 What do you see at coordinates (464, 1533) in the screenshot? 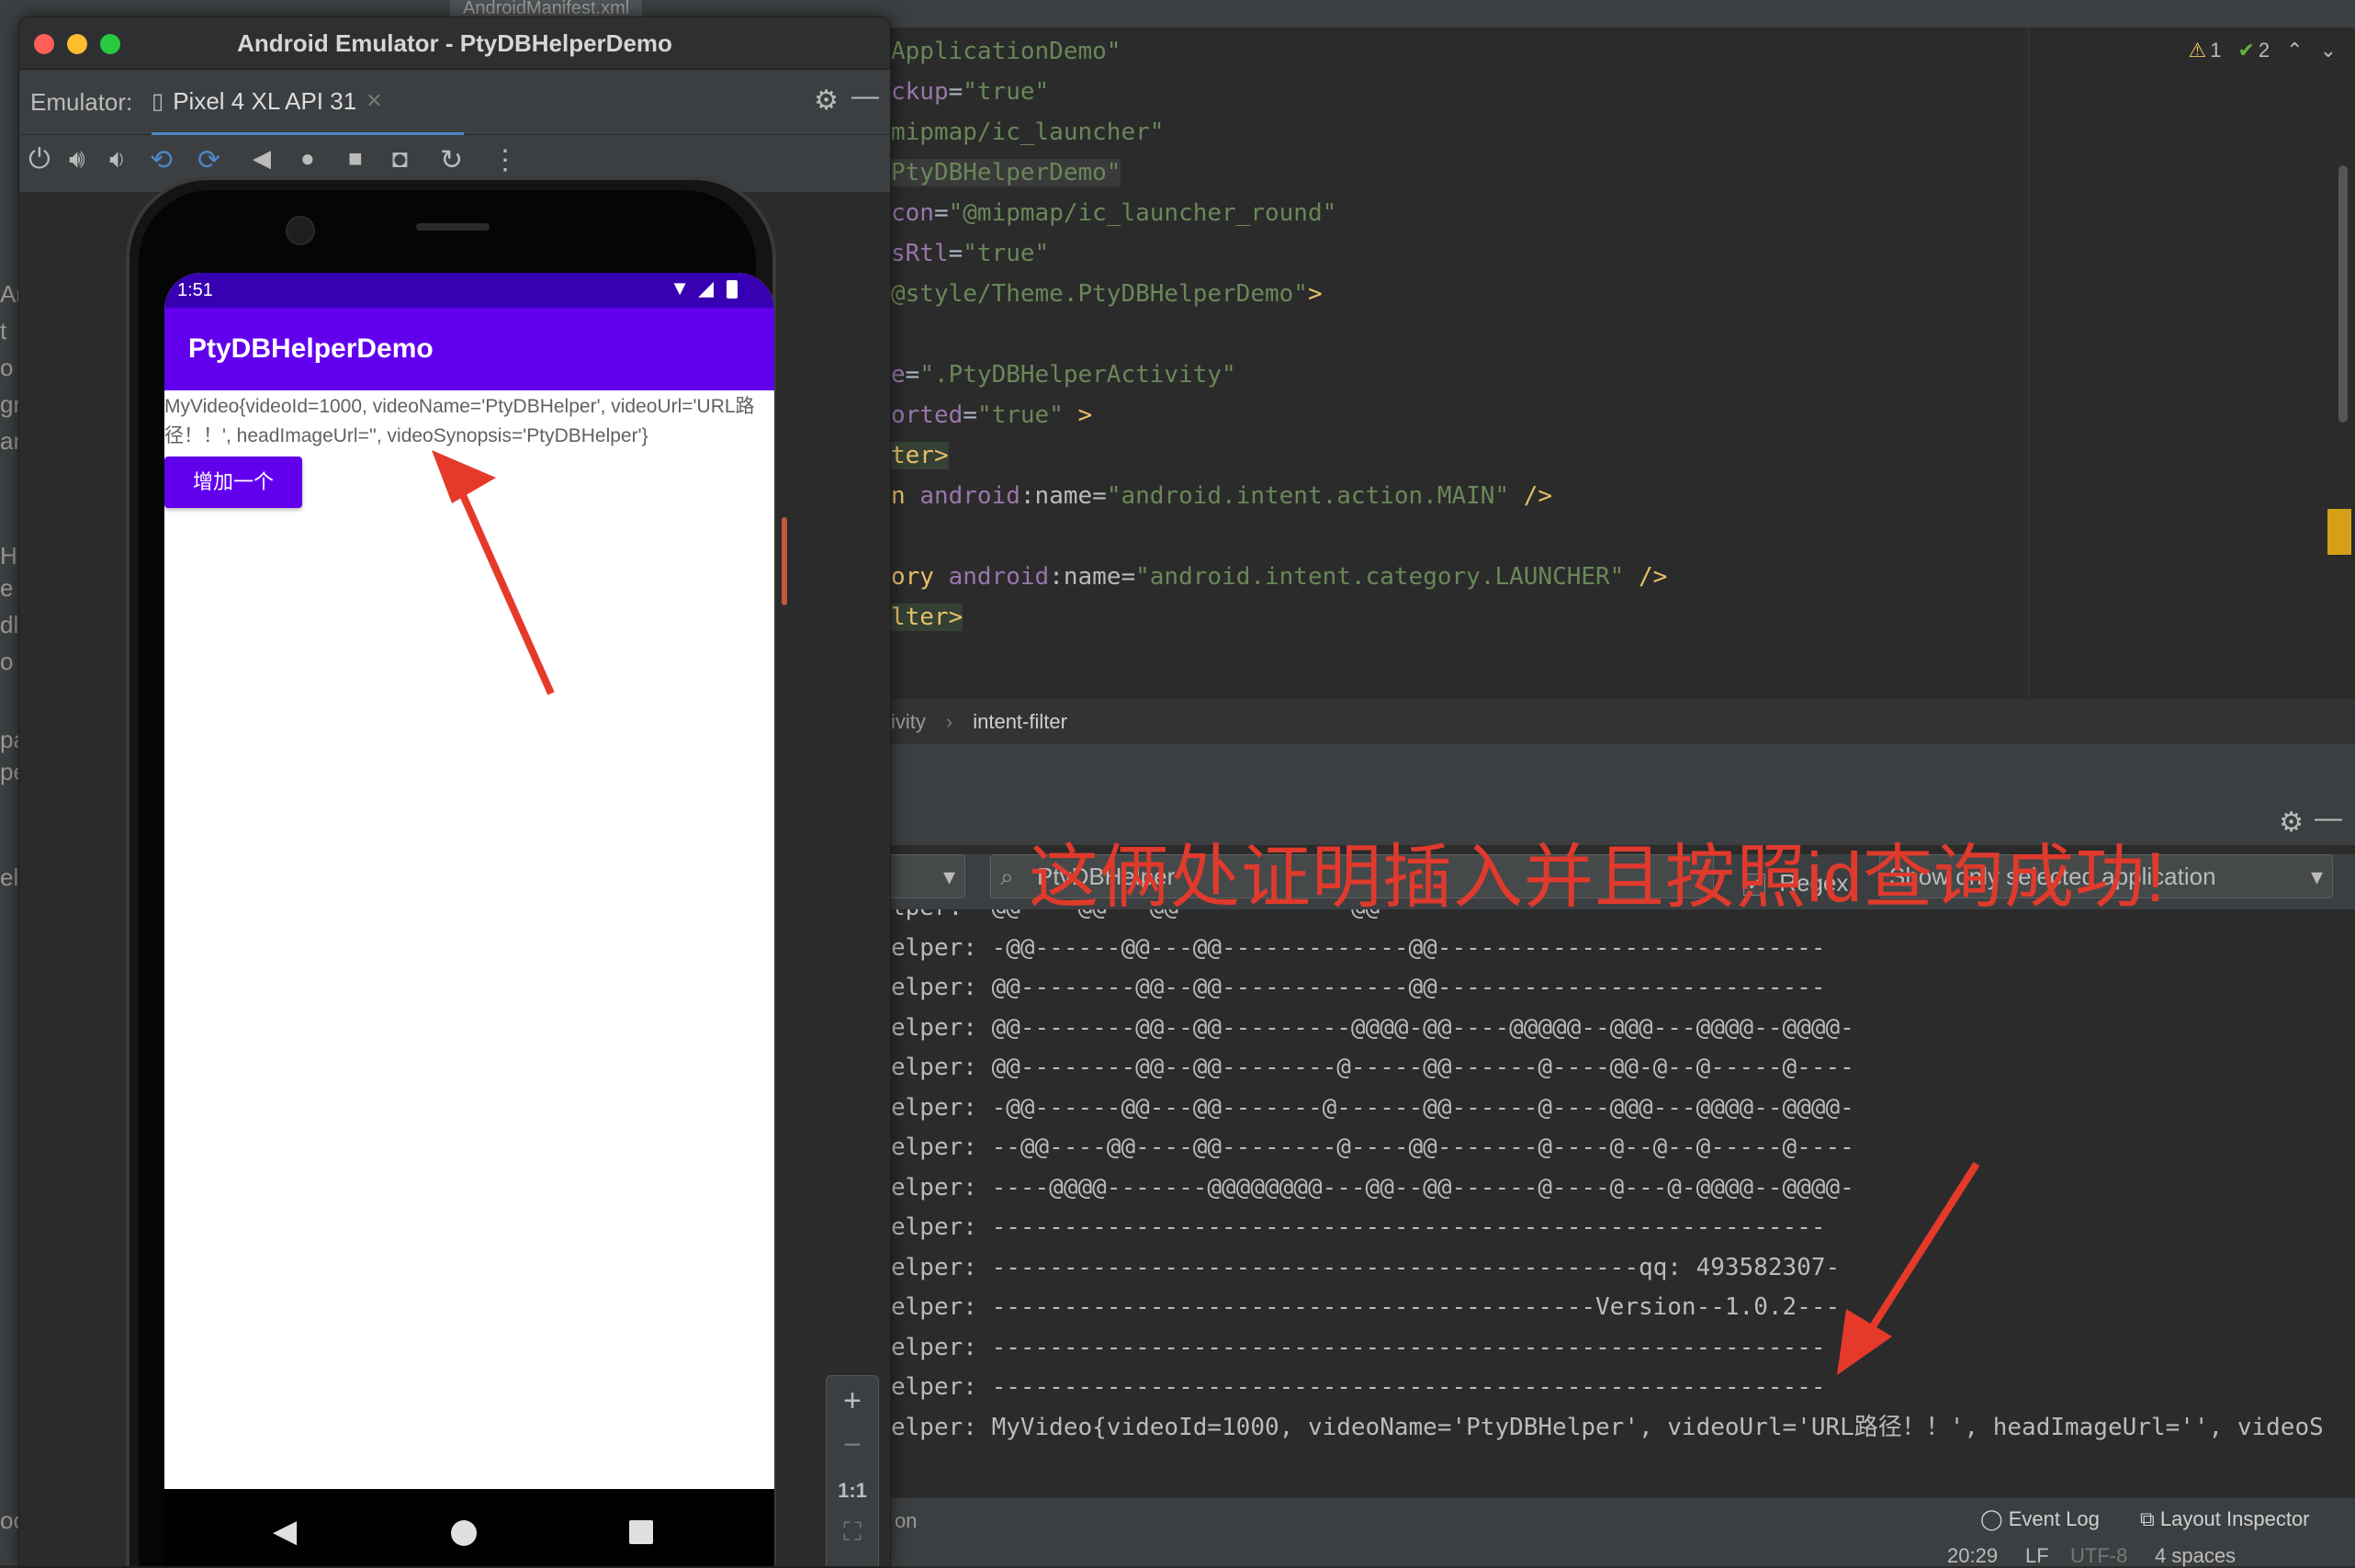
I see `nav-home-icon` at bounding box center [464, 1533].